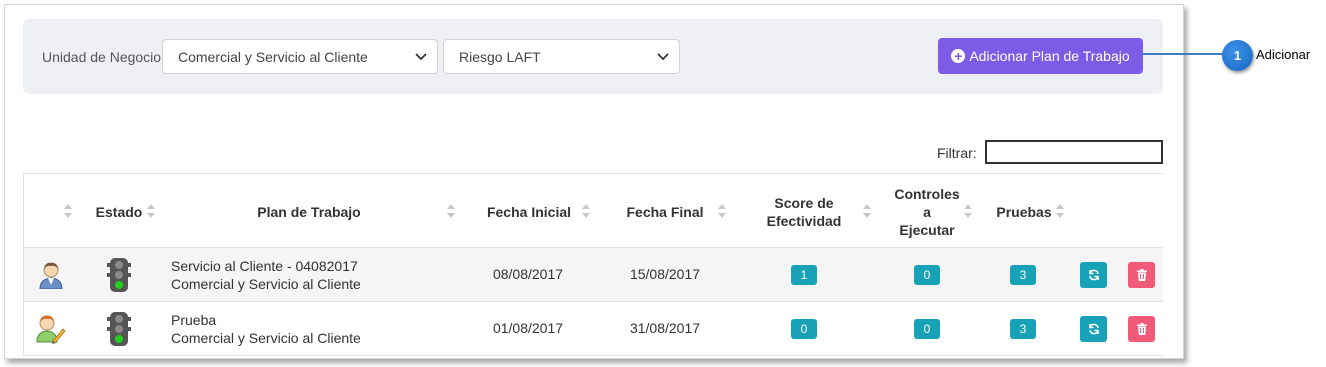  Describe the element at coordinates (500, 57) in the screenshot. I see `risk-select-value: Riesgo LAFT` at that location.